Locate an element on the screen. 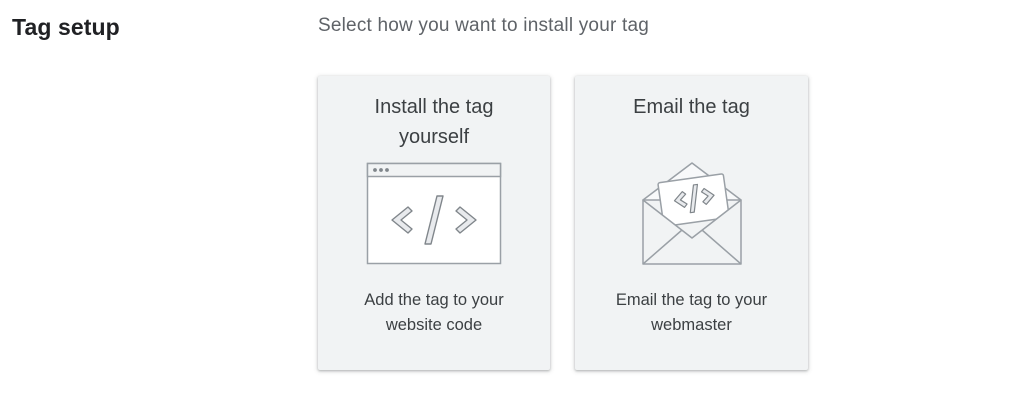  email-tag-title: Email the tag is located at coordinates (691, 107).